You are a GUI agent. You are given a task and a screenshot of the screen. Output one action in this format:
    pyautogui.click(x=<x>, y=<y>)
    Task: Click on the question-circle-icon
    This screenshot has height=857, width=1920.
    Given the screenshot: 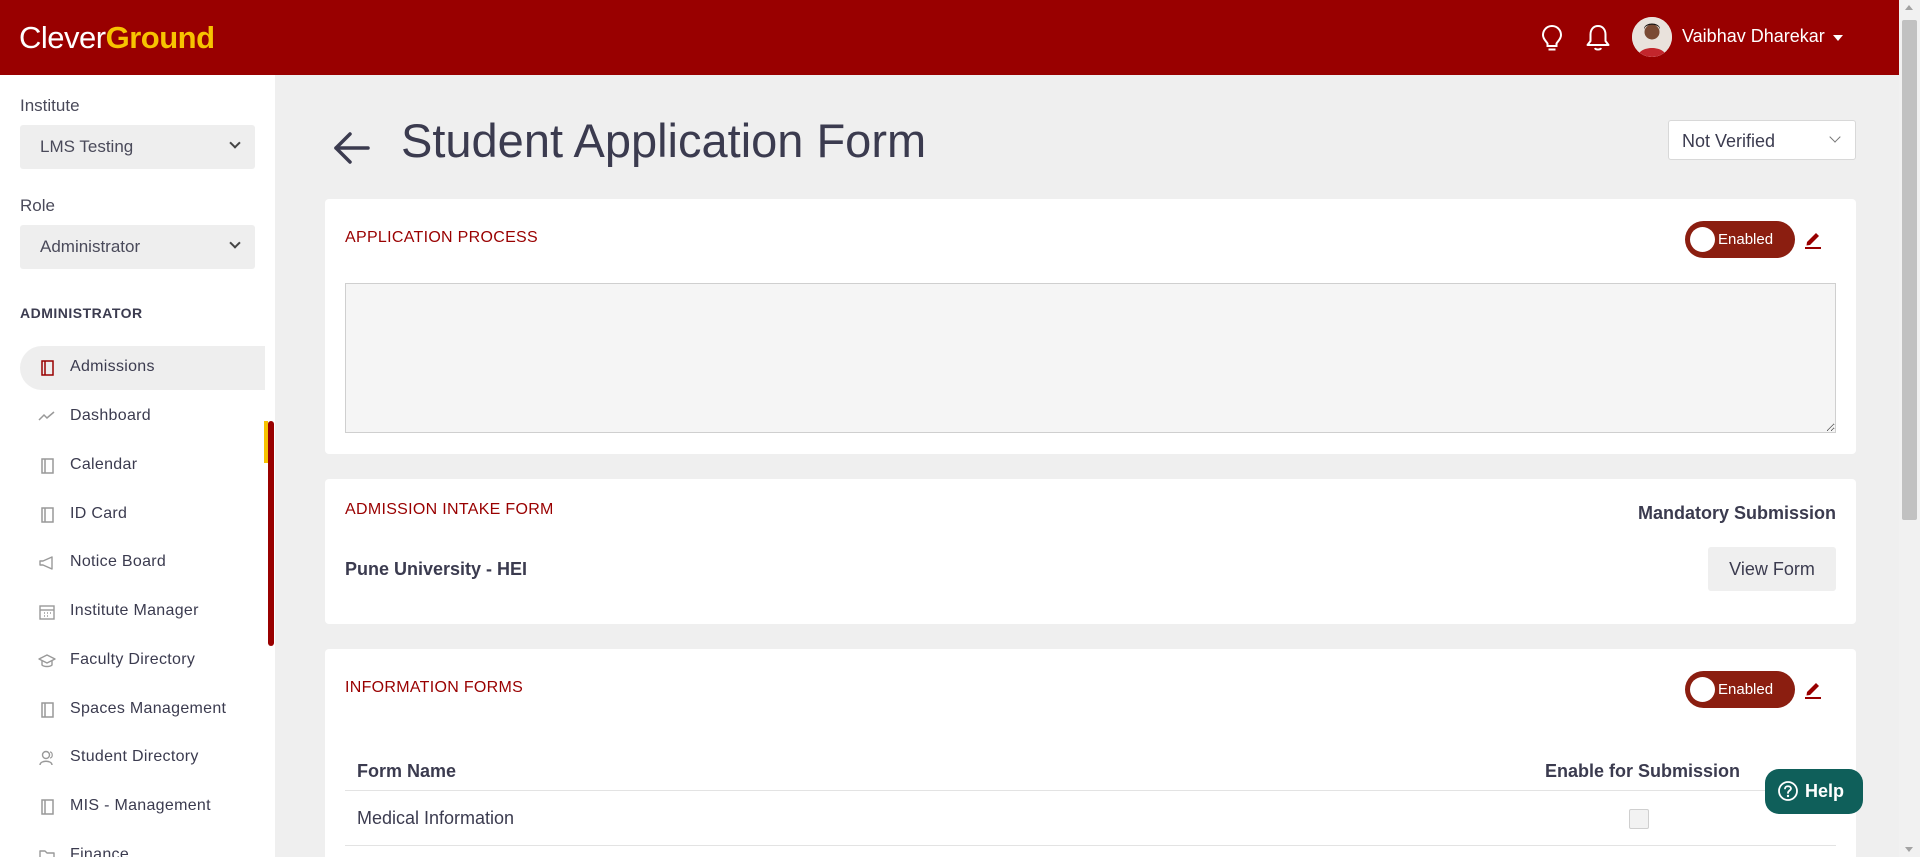 What is the action you would take?
    pyautogui.click(x=1788, y=791)
    